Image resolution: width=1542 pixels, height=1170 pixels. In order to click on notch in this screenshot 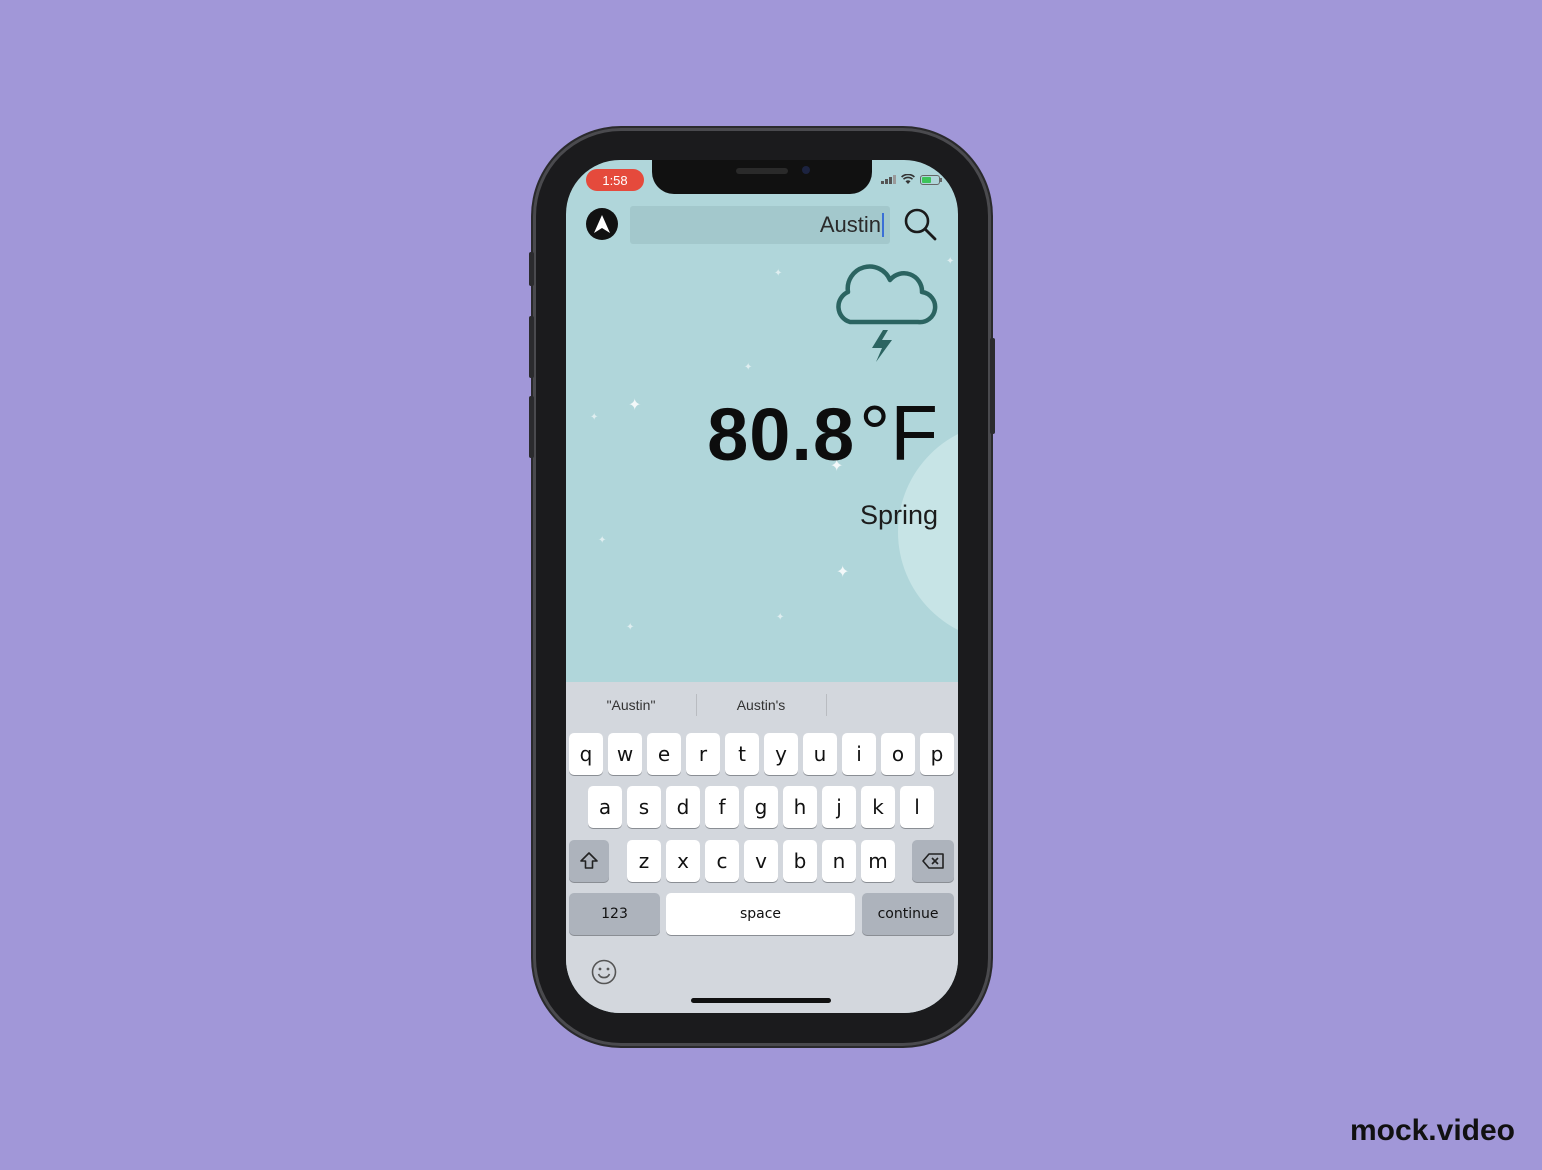, I will do `click(762, 177)`.